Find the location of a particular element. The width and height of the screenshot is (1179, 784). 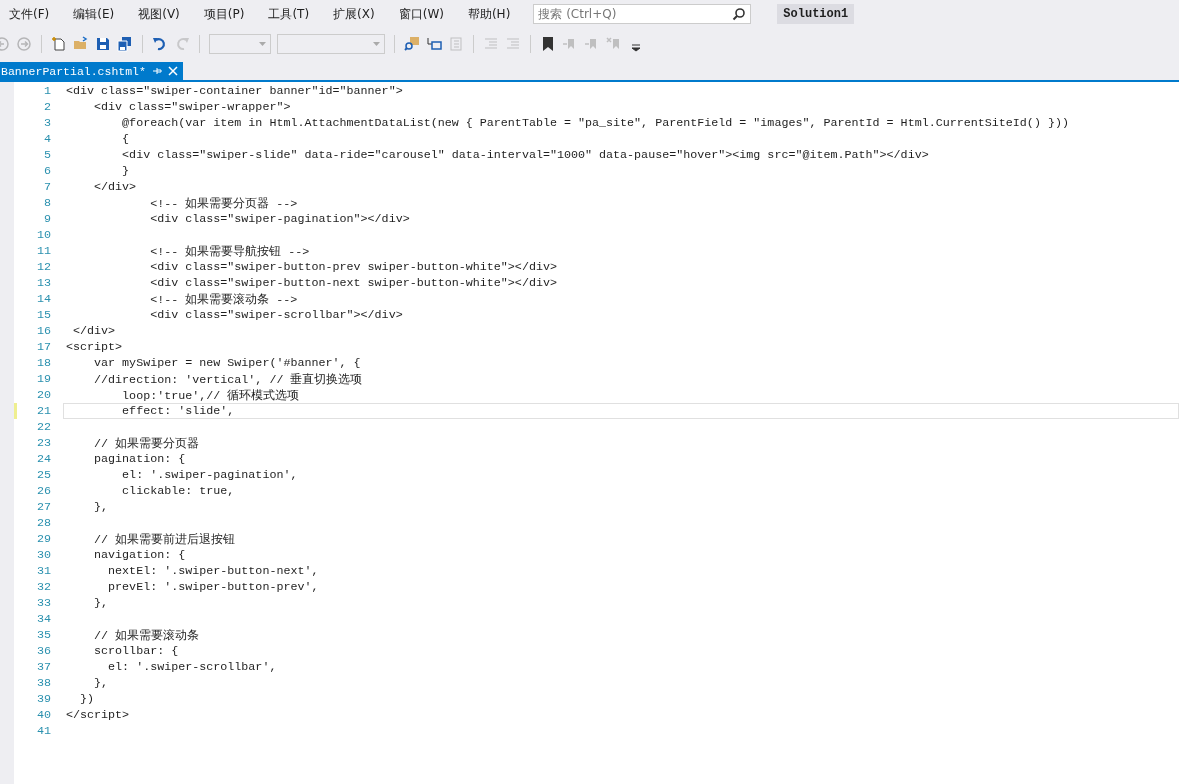

menu-item: 编辑(E) is located at coordinates (94, 14).